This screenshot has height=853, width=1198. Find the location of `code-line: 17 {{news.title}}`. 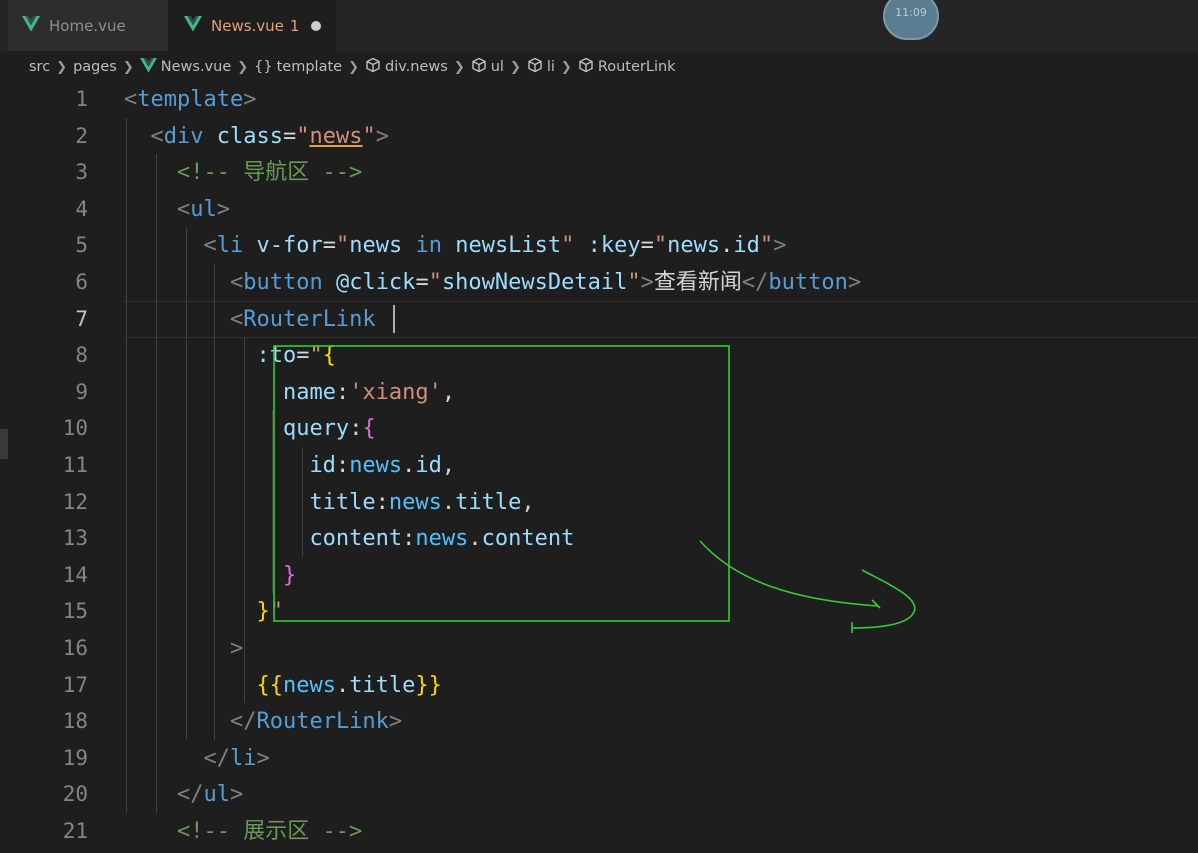

code-line: 17 {{news.title}} is located at coordinates (599, 685).